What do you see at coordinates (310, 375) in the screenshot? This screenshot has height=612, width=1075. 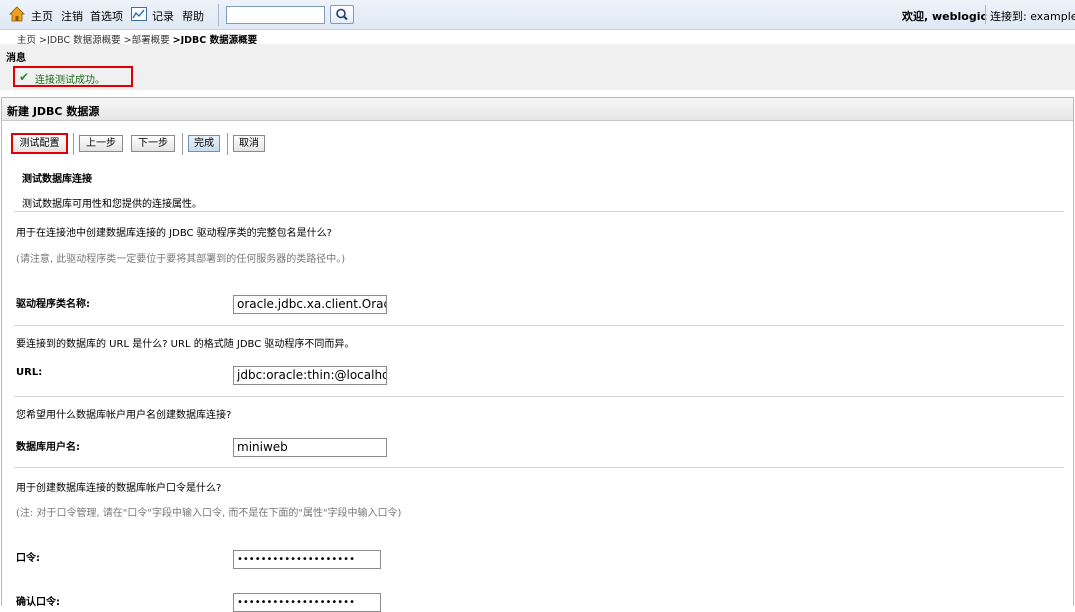 I see `url-field: jdbc:oracle:thin:@localhost:1521:orcl` at bounding box center [310, 375].